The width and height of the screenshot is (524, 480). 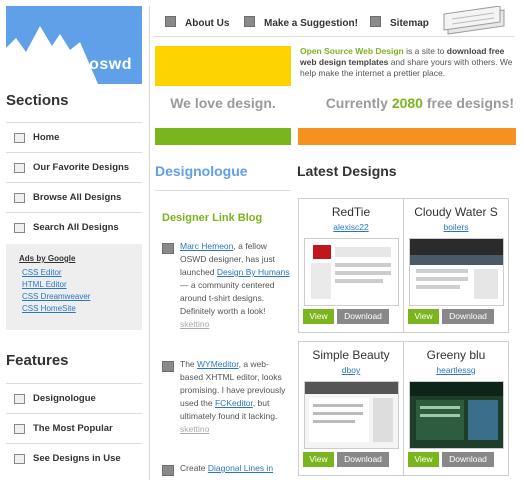 I want to click on blog-link: WYMeditor, so click(x=218, y=364).